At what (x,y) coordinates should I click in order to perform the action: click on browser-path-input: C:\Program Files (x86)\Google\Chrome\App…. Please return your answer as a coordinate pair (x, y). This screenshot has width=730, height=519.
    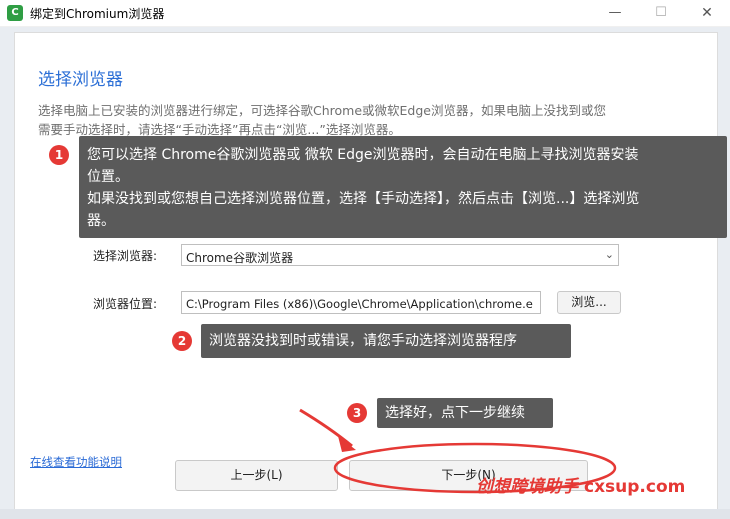
    Looking at the image, I should click on (361, 302).